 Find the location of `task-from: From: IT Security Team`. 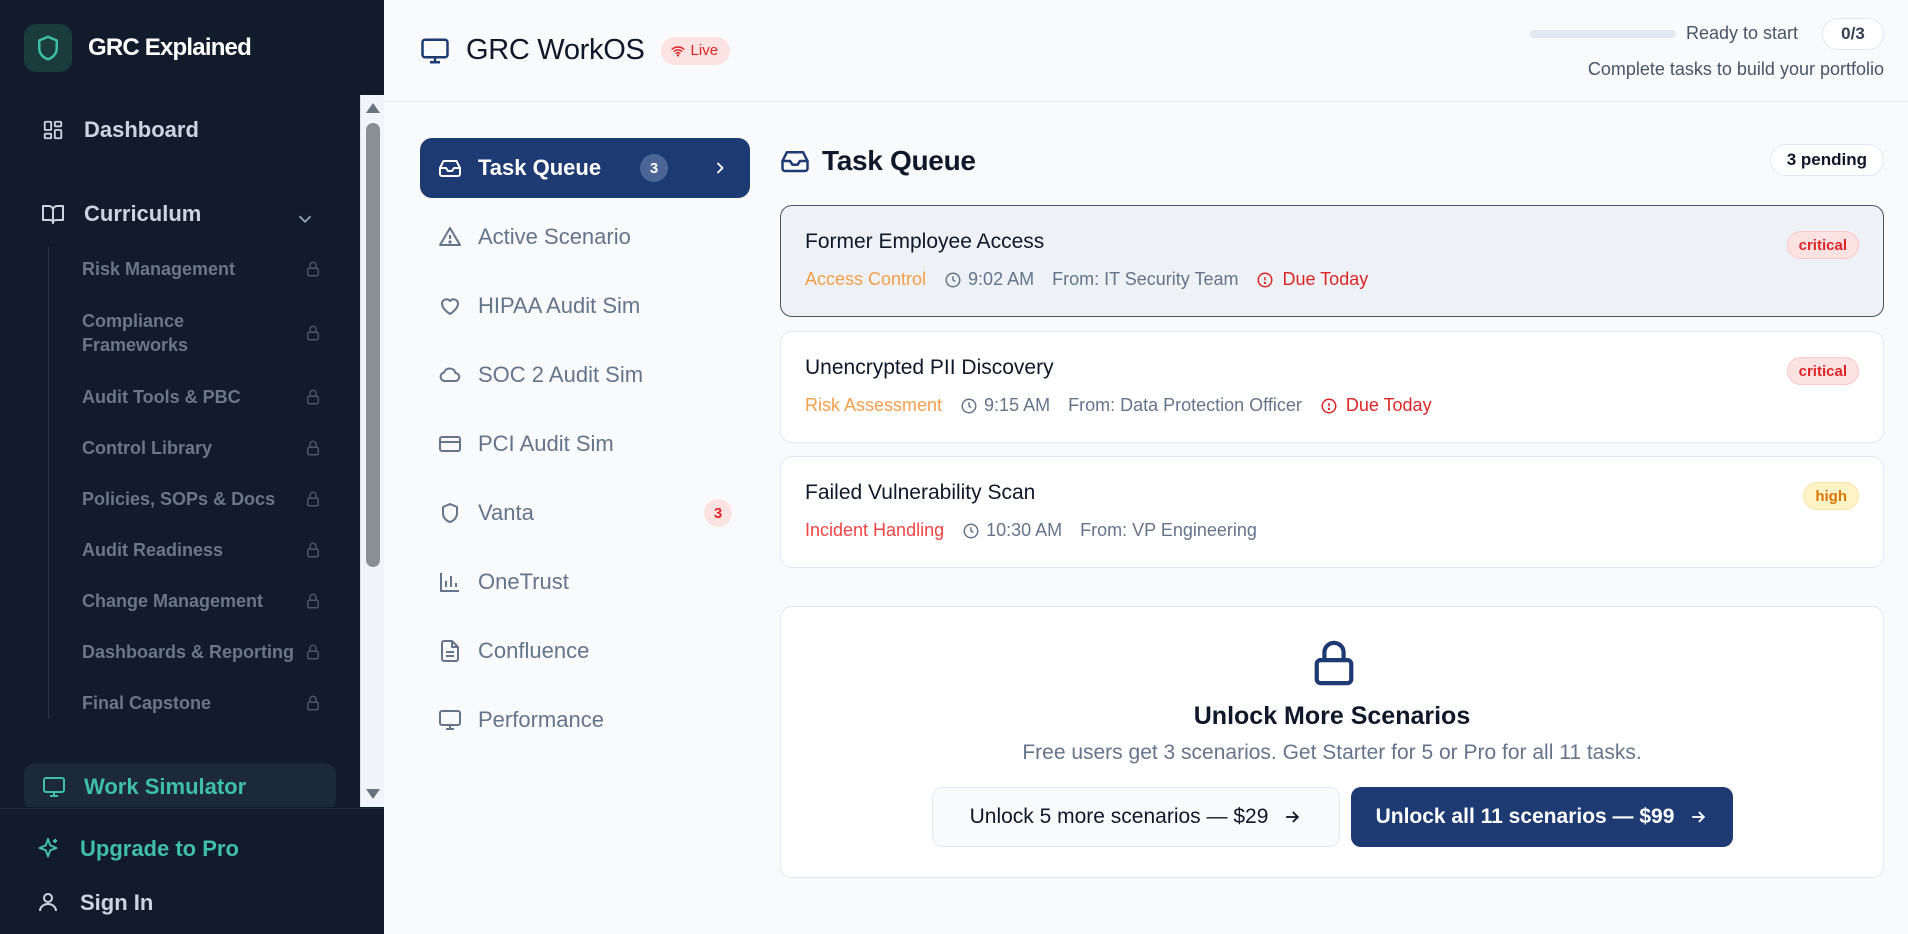

task-from: From: IT Security Team is located at coordinates (1145, 279).